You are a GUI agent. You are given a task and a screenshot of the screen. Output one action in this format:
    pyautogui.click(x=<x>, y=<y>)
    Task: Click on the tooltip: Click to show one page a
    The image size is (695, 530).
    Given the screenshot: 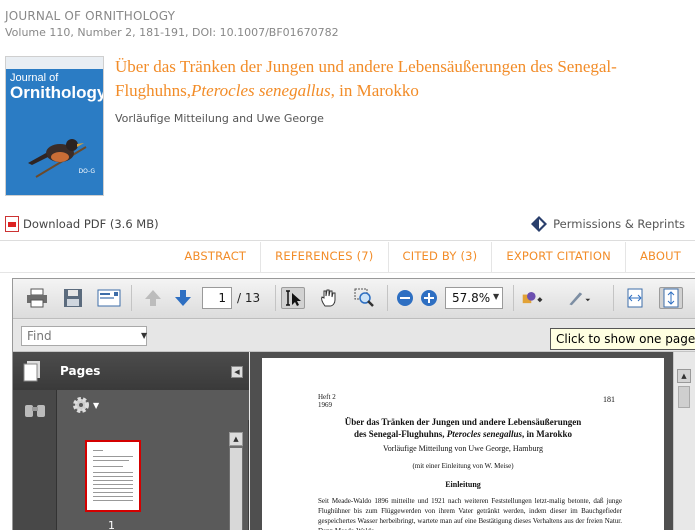 What is the action you would take?
    pyautogui.click(x=622, y=339)
    